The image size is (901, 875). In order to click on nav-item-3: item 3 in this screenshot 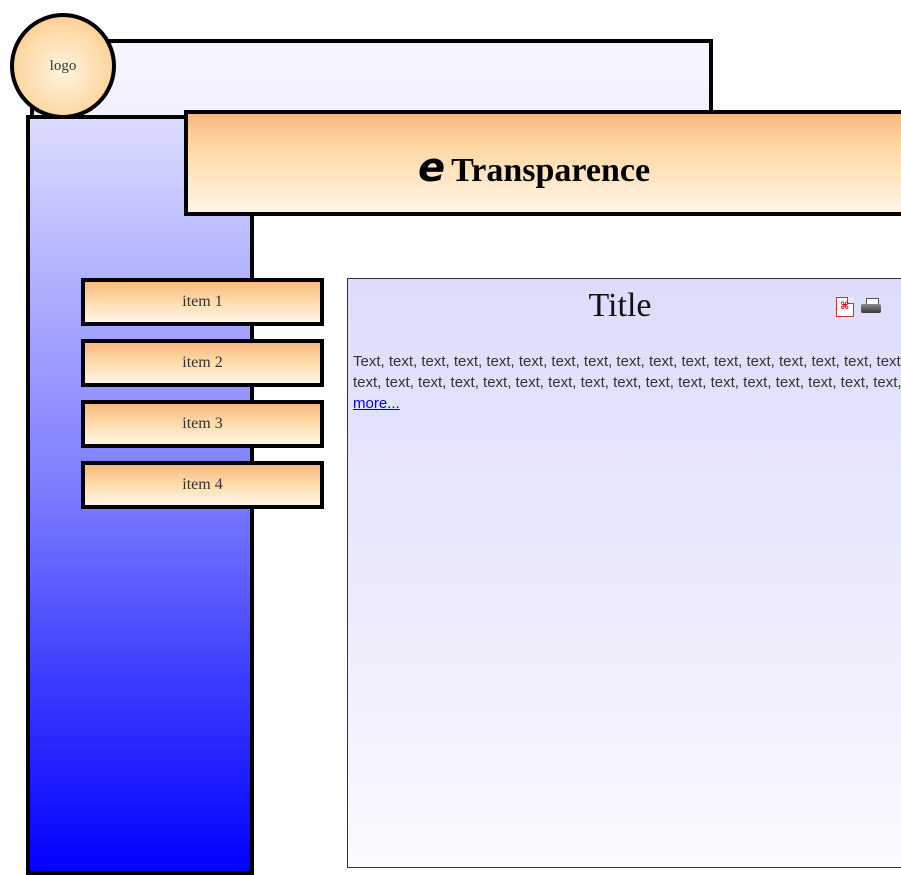, I will do `click(202, 424)`.